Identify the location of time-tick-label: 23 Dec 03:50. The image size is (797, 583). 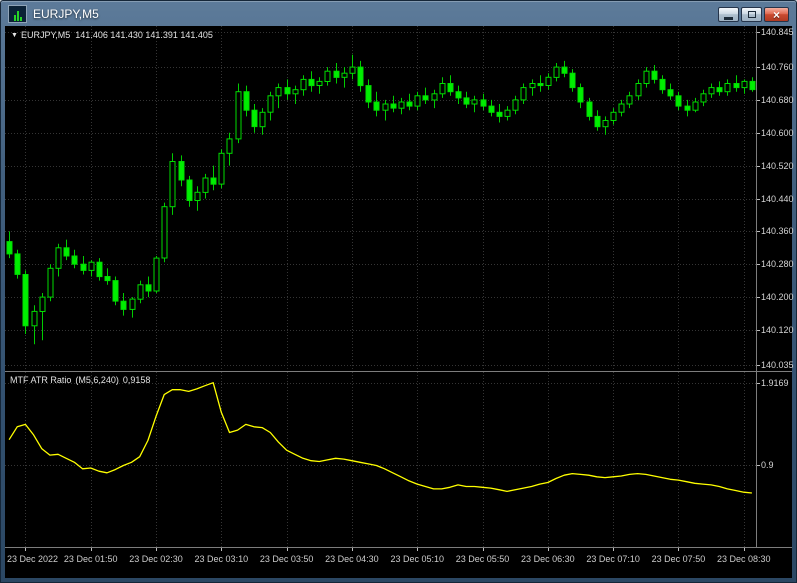
(286, 559).